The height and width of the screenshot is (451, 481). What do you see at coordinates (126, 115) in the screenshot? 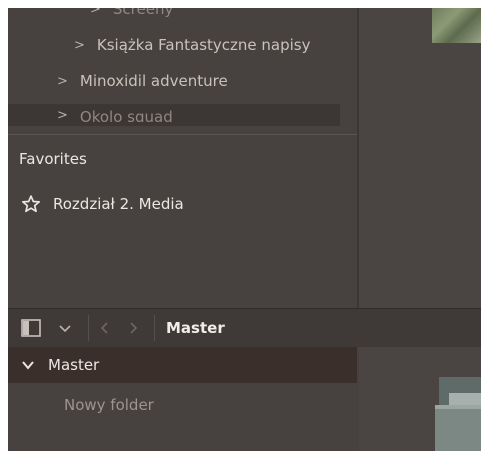
I see `tree-item-label: Okolo squad` at bounding box center [126, 115].